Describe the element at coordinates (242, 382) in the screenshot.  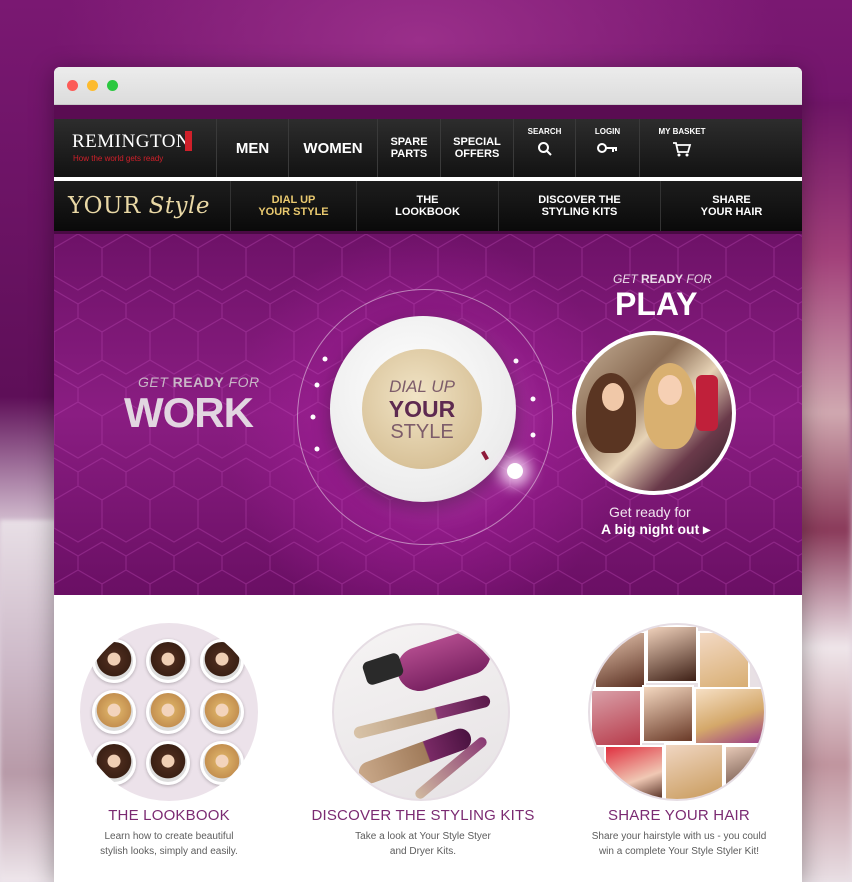
I see `work-pre-for: FOR` at that location.